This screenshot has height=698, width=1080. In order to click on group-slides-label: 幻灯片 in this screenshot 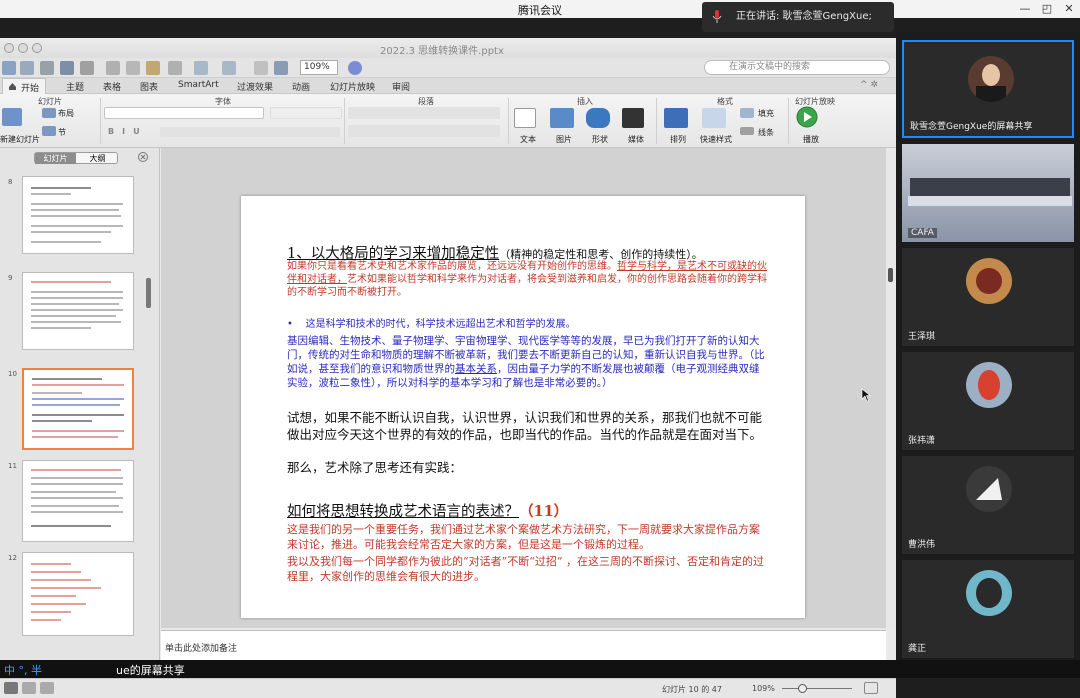, I will do `click(50, 101)`.